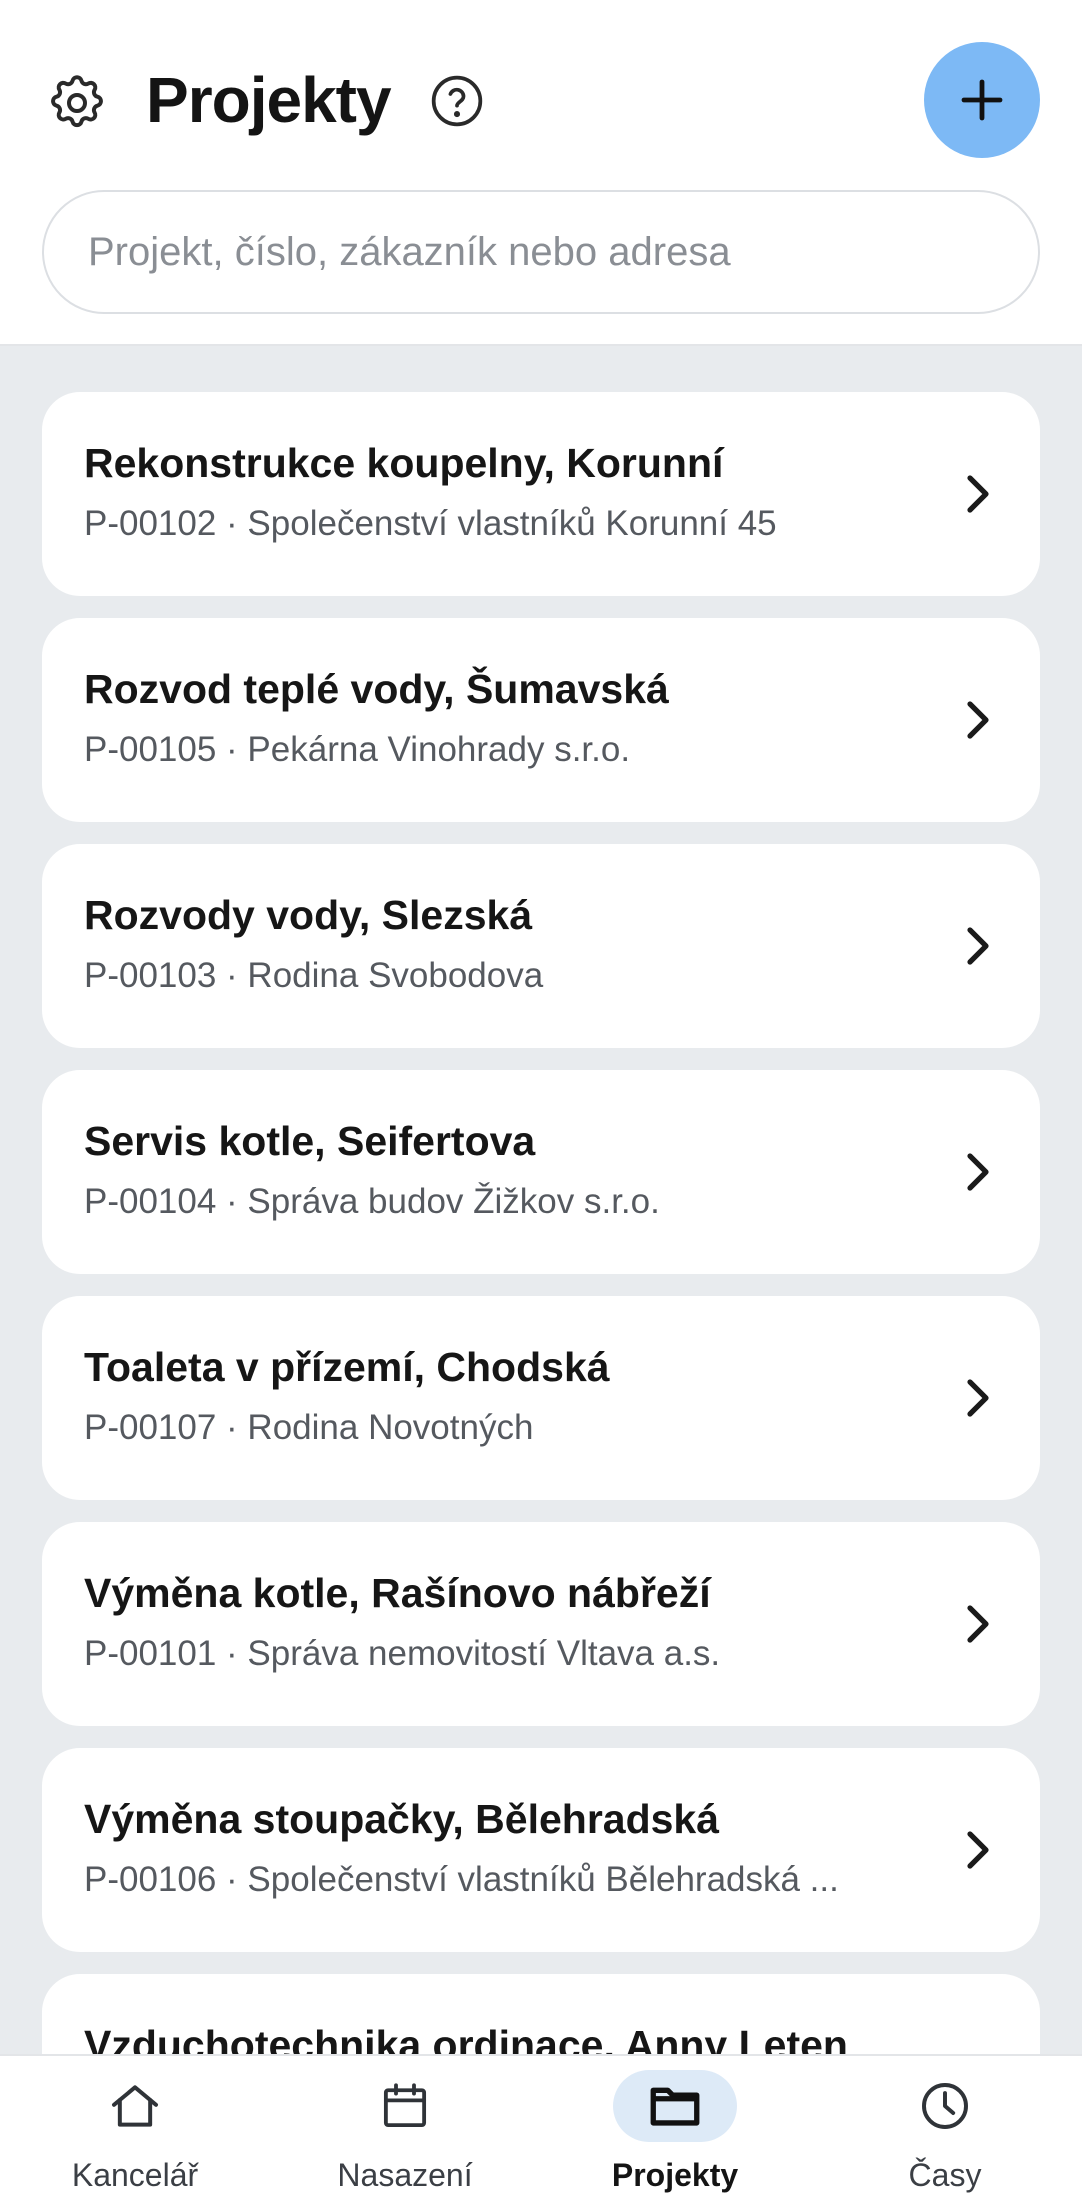  What do you see at coordinates (308, 915) in the screenshot?
I see `project-name: Rozvody vody, Slezská` at bounding box center [308, 915].